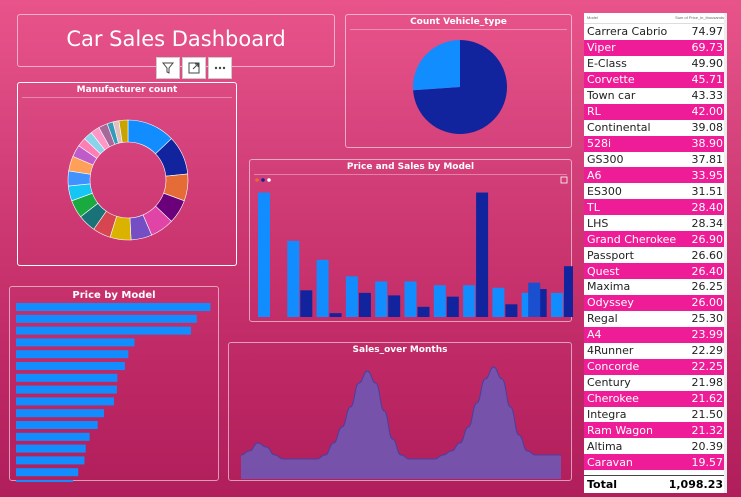  What do you see at coordinates (611, 96) in the screenshot?
I see `model-cell: Town car` at bounding box center [611, 96].